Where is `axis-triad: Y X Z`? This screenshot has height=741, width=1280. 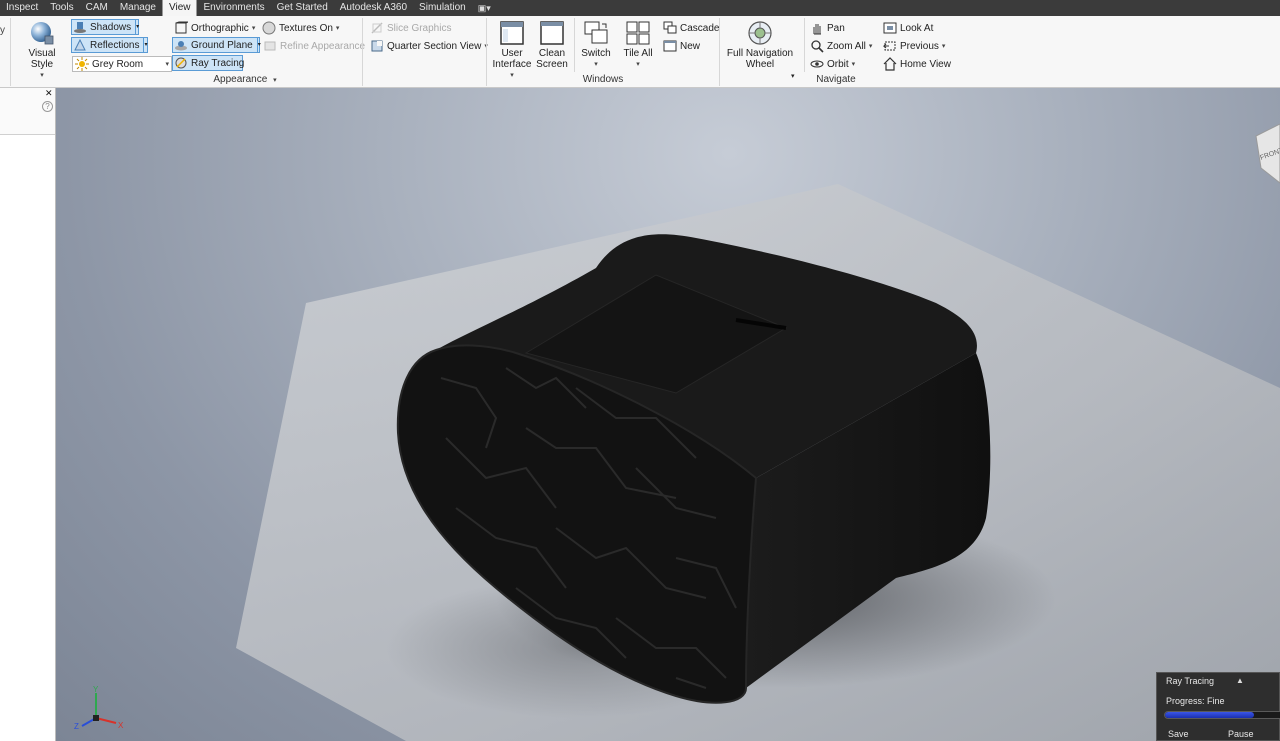
axis-triad: Y X Z is located at coordinates (99, 708).